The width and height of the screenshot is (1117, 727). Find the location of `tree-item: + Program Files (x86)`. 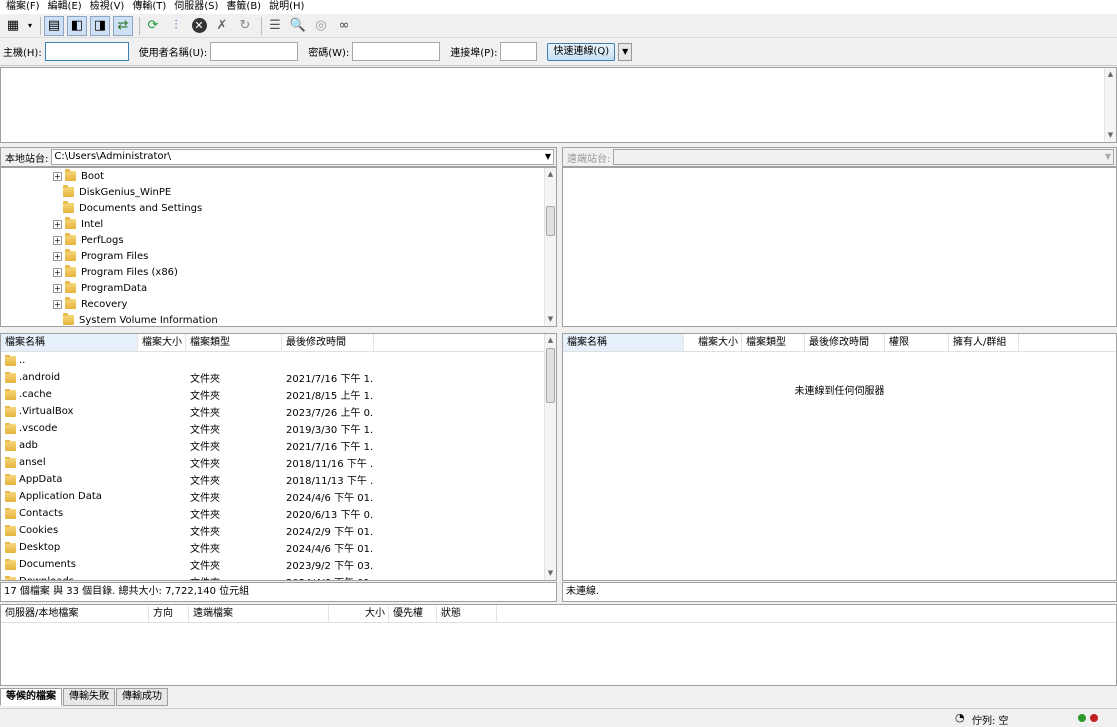

tree-item: + Program Files (x86) is located at coordinates (272, 272).